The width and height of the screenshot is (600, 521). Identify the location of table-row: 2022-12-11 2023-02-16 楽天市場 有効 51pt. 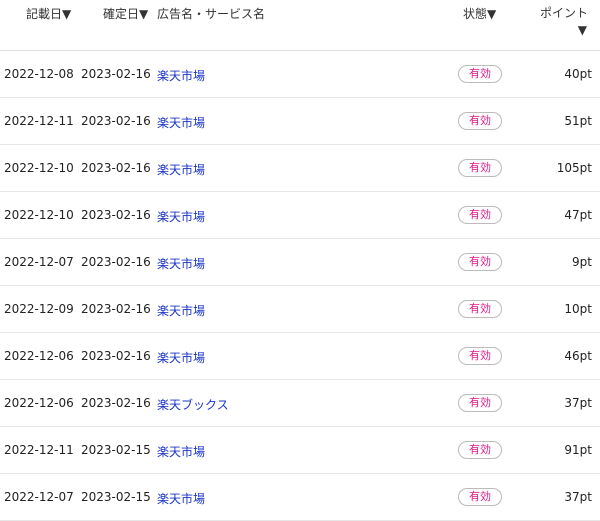
(300, 121).